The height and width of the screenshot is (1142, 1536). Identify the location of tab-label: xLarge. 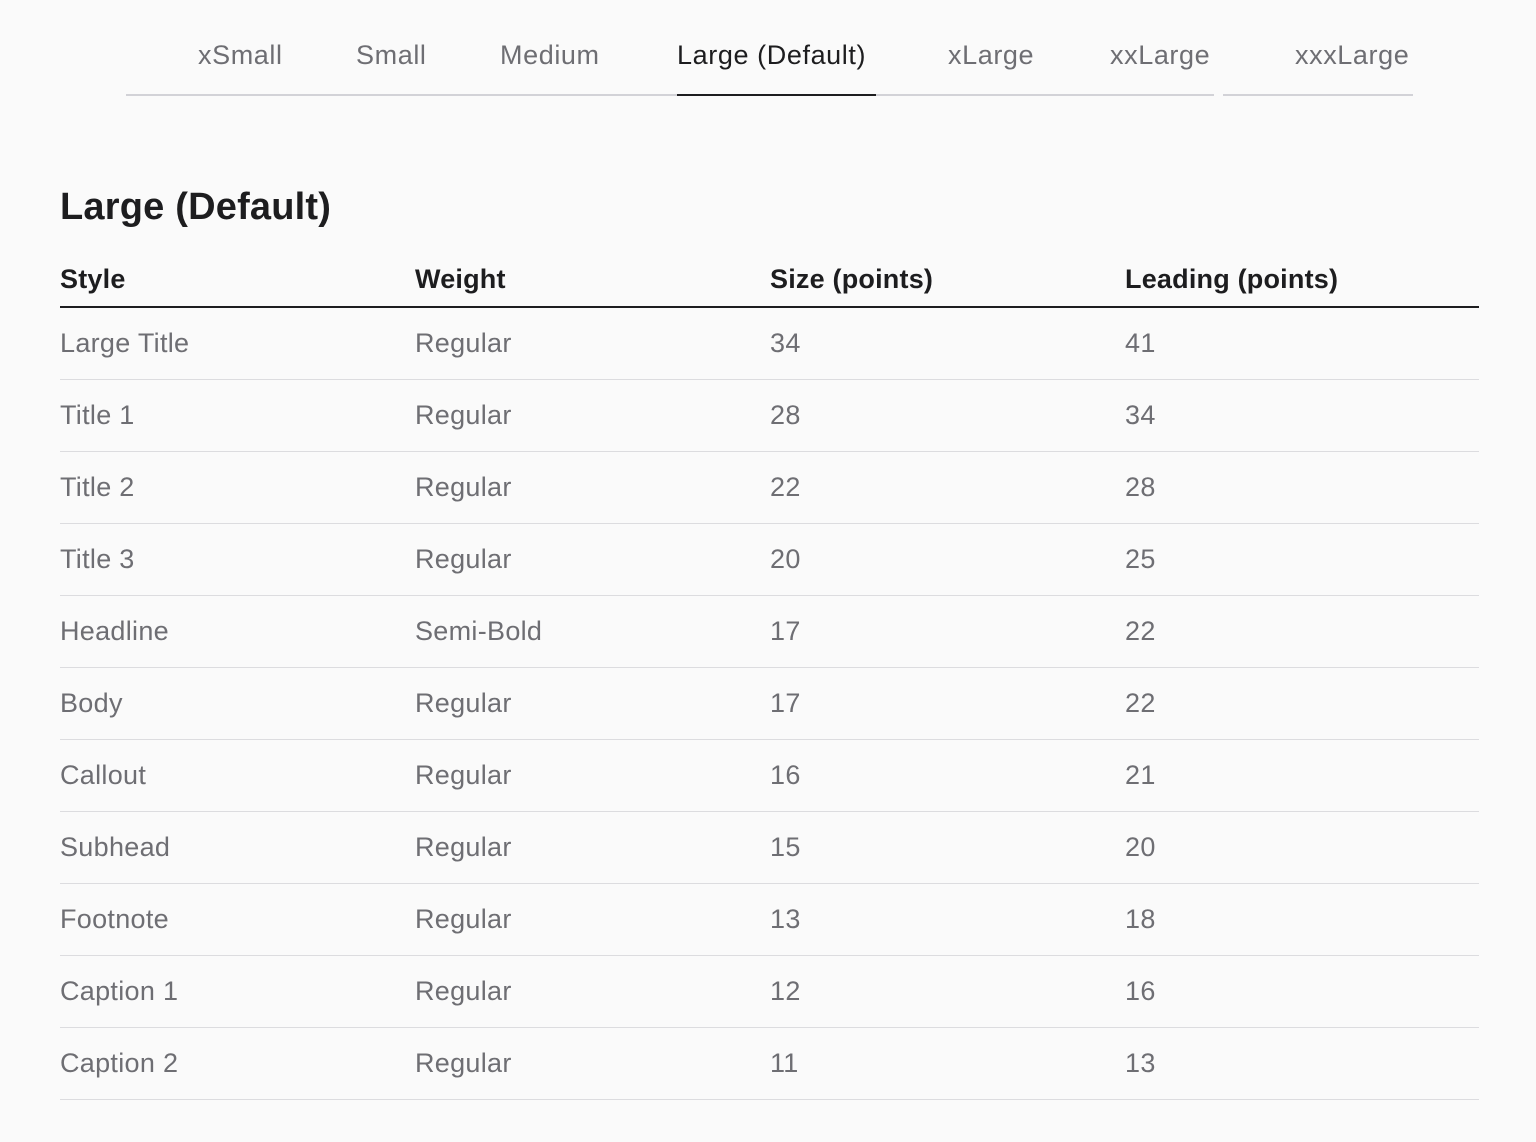
(991, 55).